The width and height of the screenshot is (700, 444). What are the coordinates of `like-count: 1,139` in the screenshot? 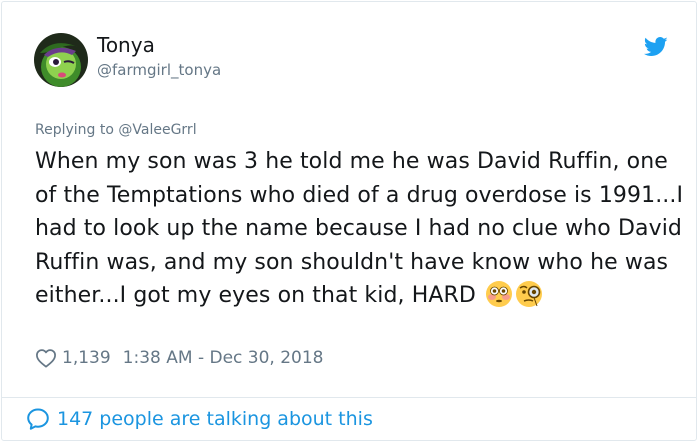 It's located at (86, 358).